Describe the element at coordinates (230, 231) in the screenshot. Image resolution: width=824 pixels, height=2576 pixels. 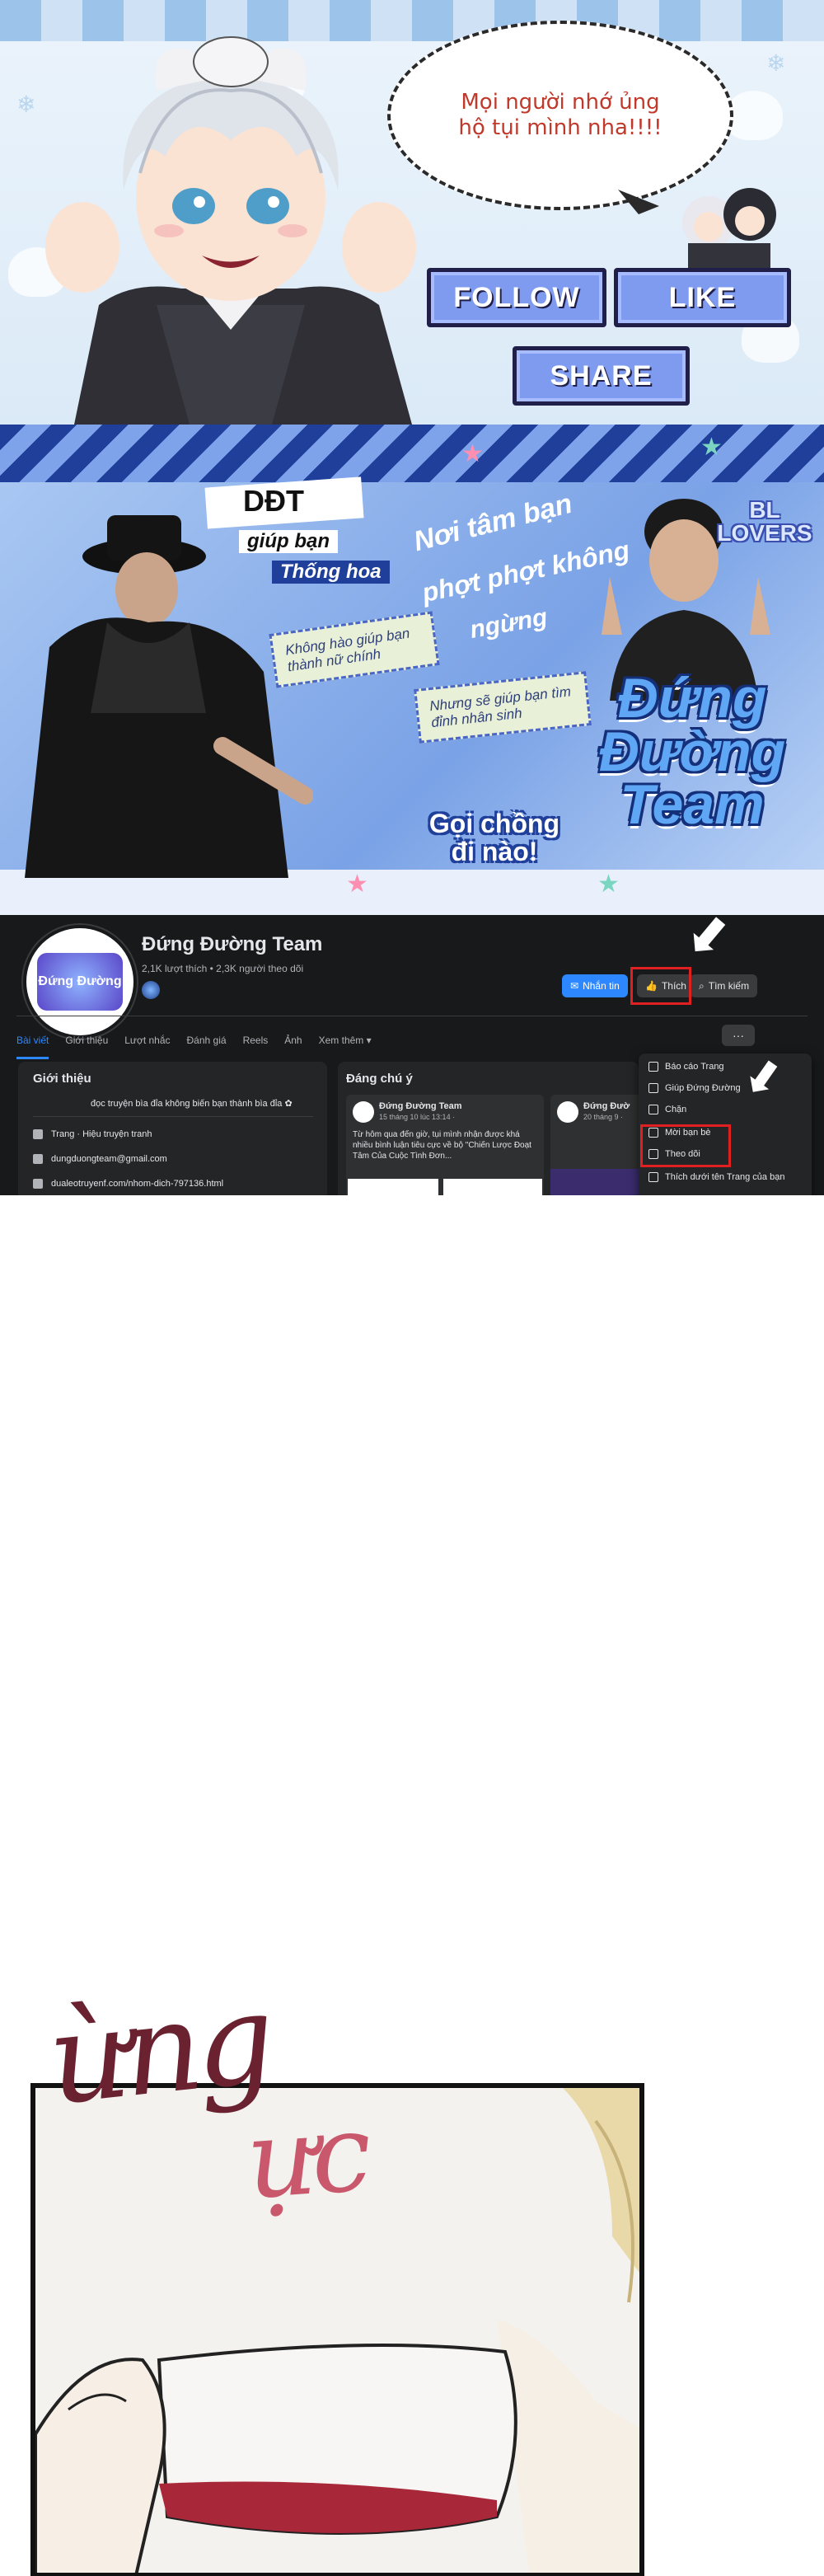
I see `anime-boy-illustration` at that location.